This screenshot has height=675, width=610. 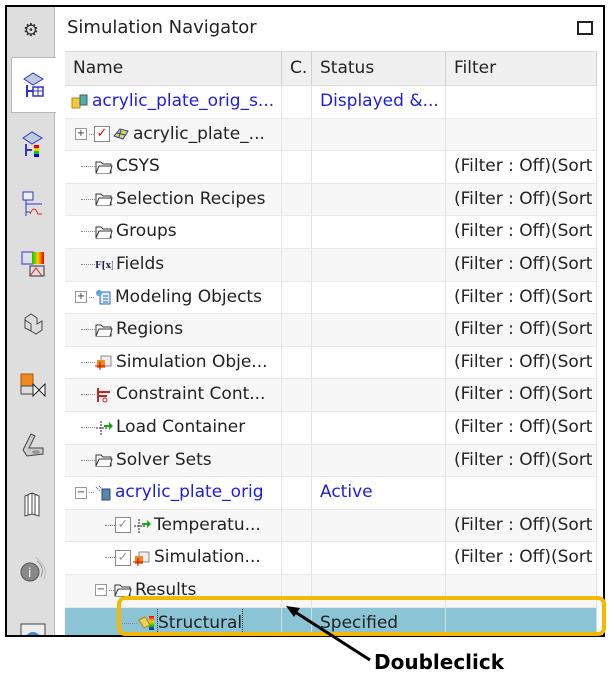 What do you see at coordinates (328, 634) in the screenshot?
I see `callout-arrow` at bounding box center [328, 634].